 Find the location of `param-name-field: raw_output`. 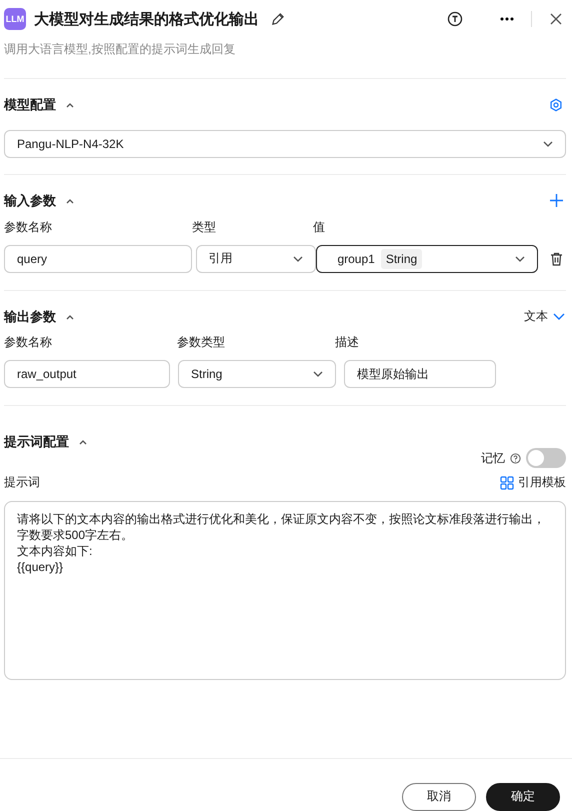

param-name-field: raw_output is located at coordinates (87, 374).